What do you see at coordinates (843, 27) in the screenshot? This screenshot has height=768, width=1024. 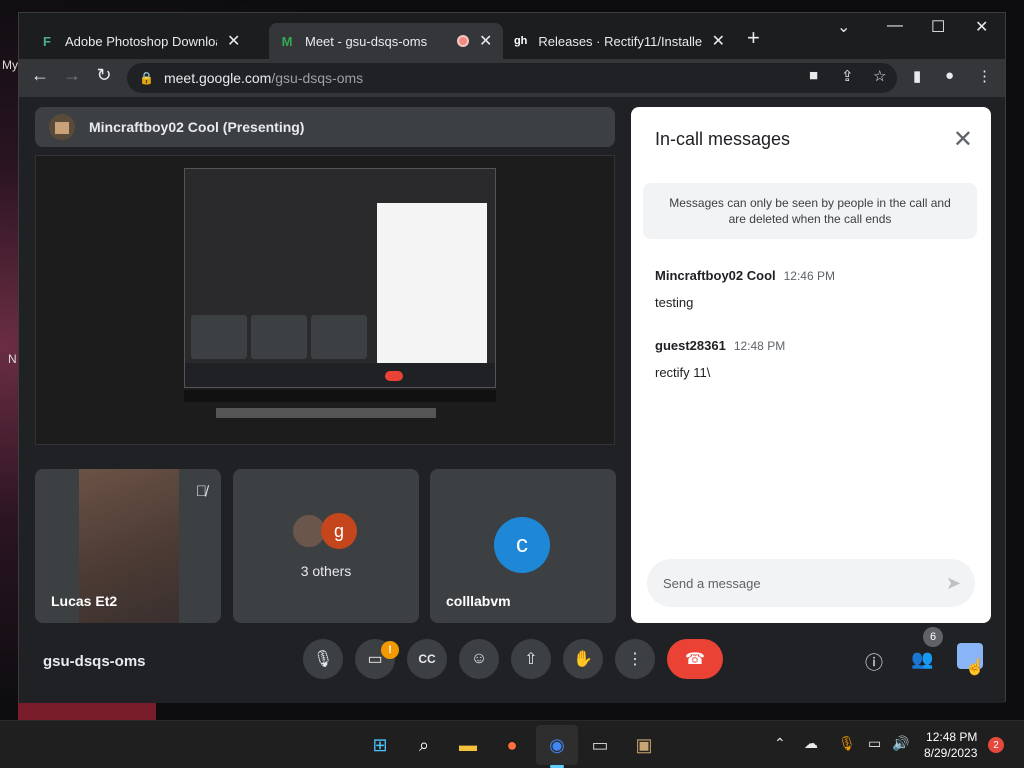 I see `tab-search-icon: ⌄` at bounding box center [843, 27].